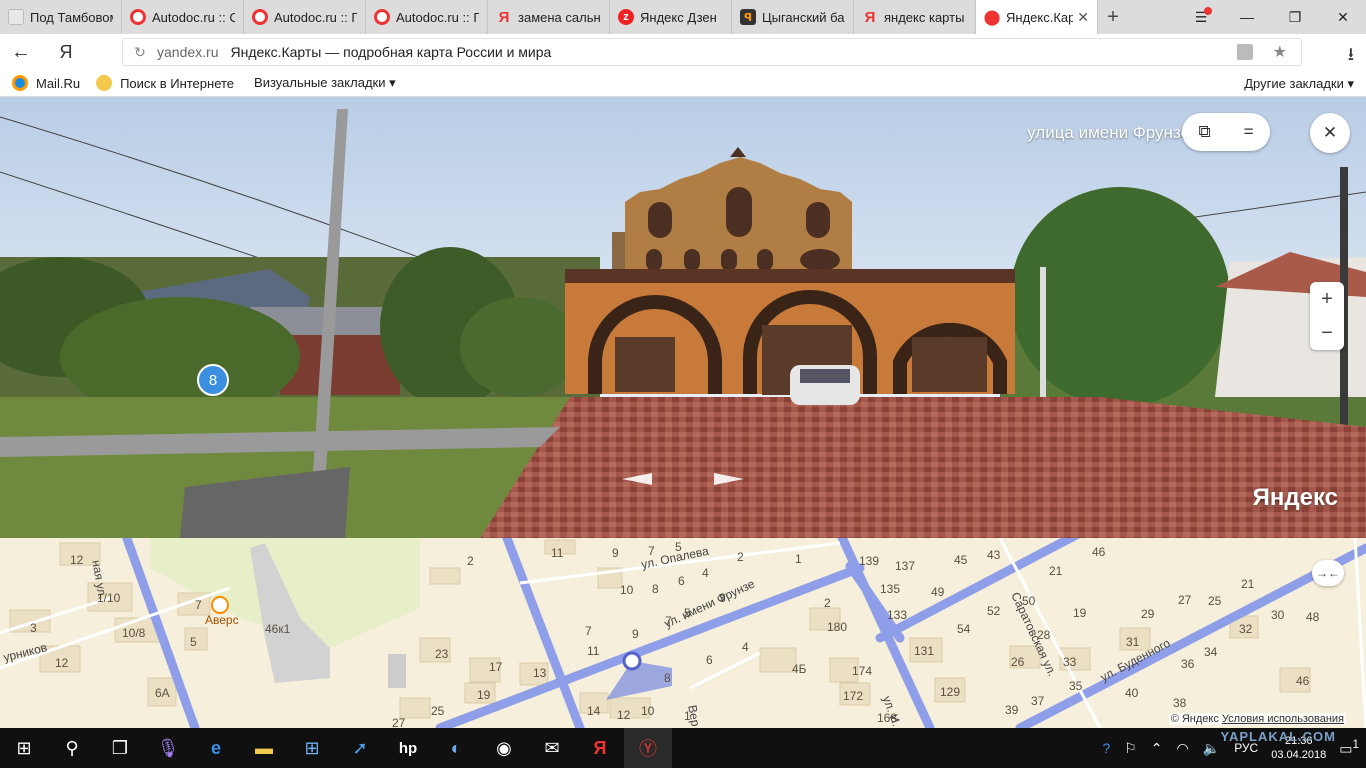 Image resolution: width=1366 pixels, height=768 pixels. I want to click on house-number-label: 39, so click(1012, 710).